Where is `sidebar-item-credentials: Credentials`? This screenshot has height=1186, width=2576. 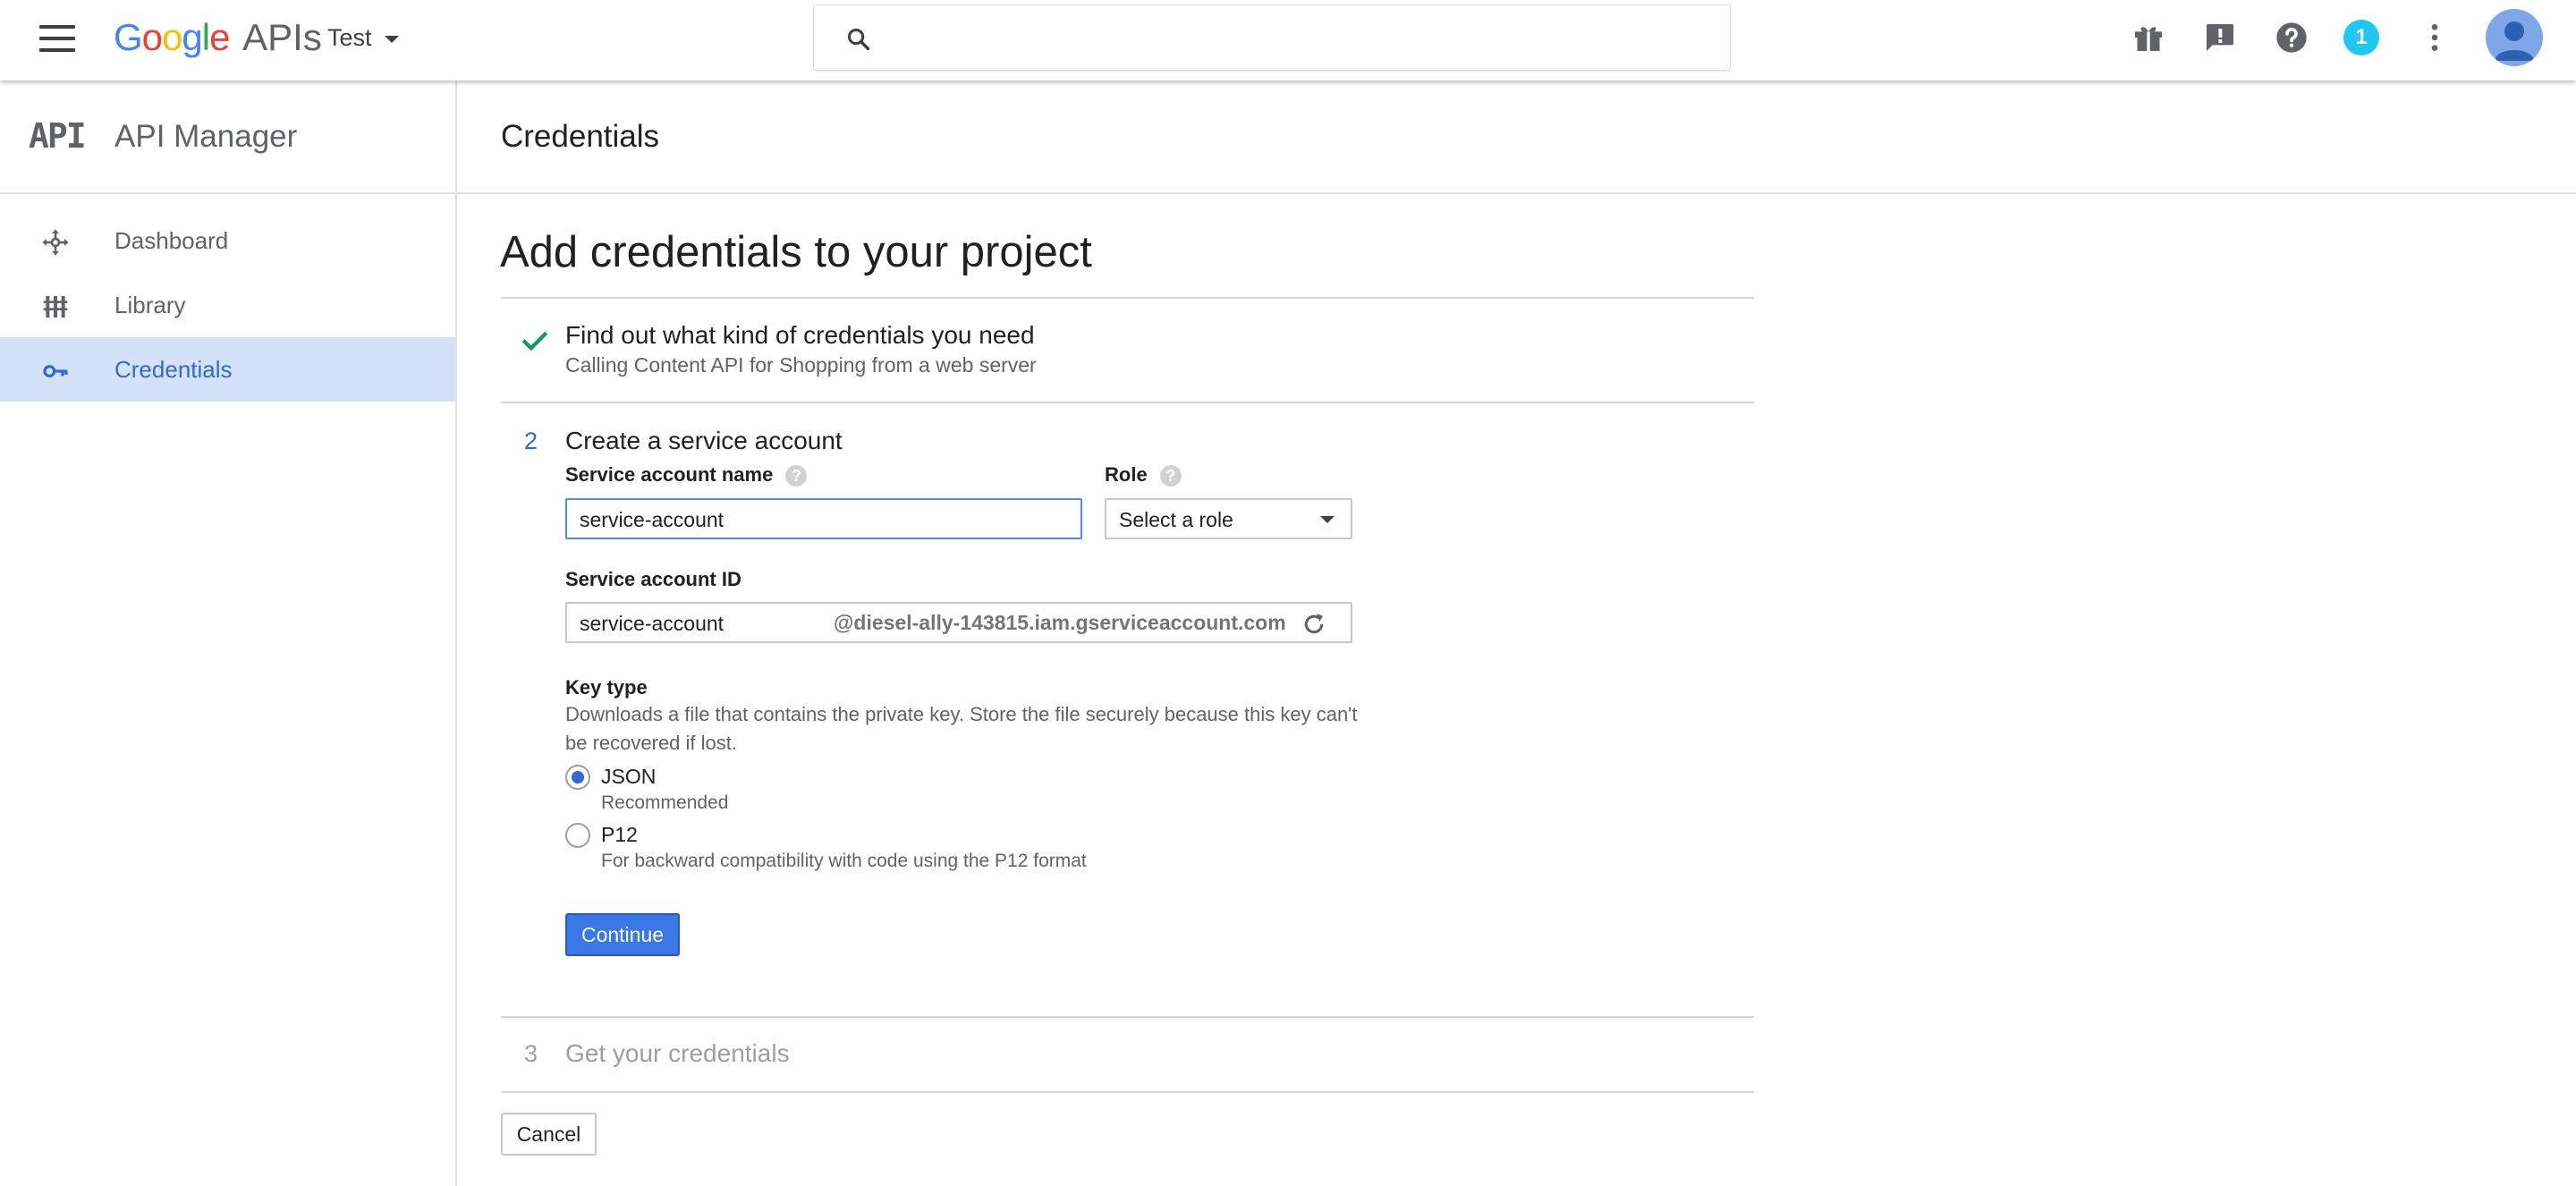 sidebar-item-credentials: Credentials is located at coordinates (227, 369).